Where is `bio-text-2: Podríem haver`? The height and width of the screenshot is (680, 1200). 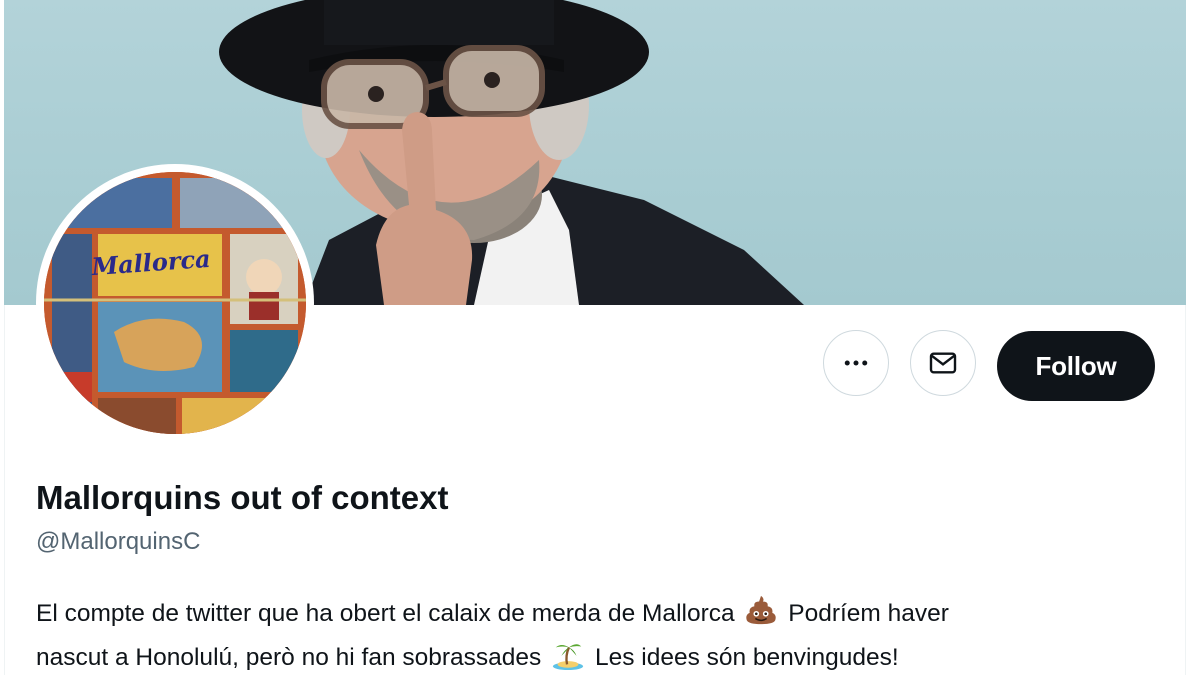 bio-text-2: Podríem haver is located at coordinates (868, 613).